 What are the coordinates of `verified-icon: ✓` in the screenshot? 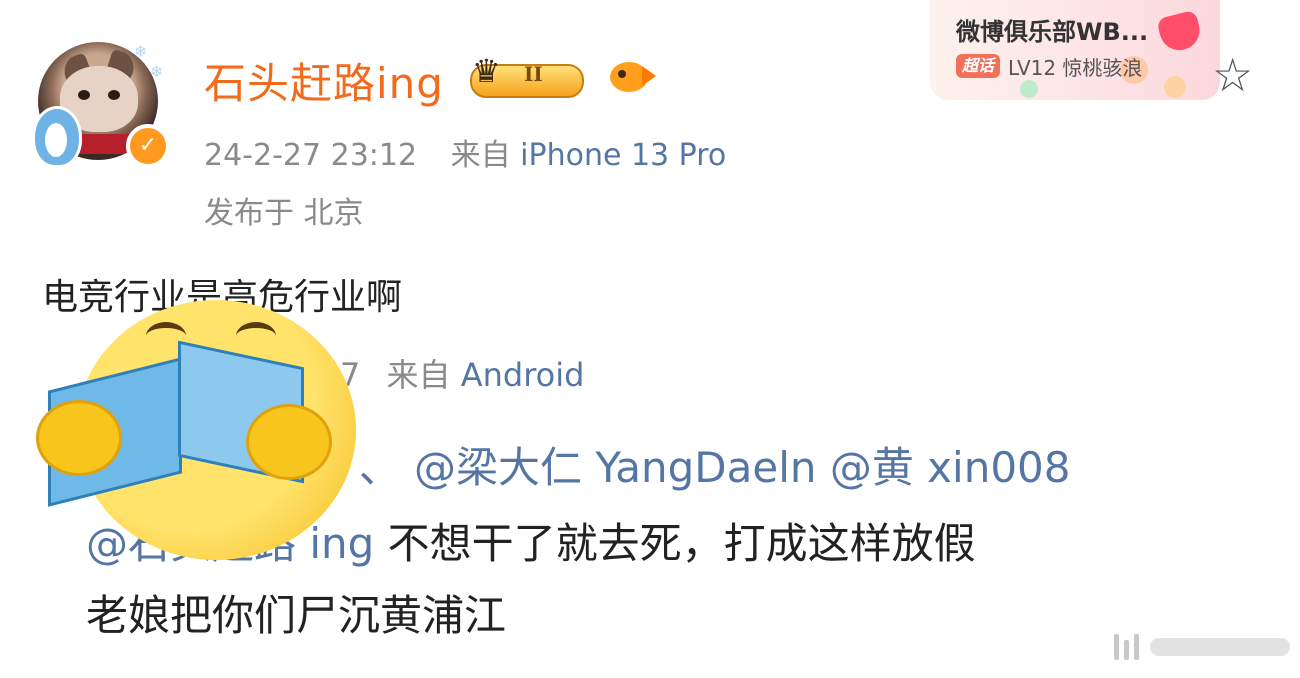 It's located at (148, 146).